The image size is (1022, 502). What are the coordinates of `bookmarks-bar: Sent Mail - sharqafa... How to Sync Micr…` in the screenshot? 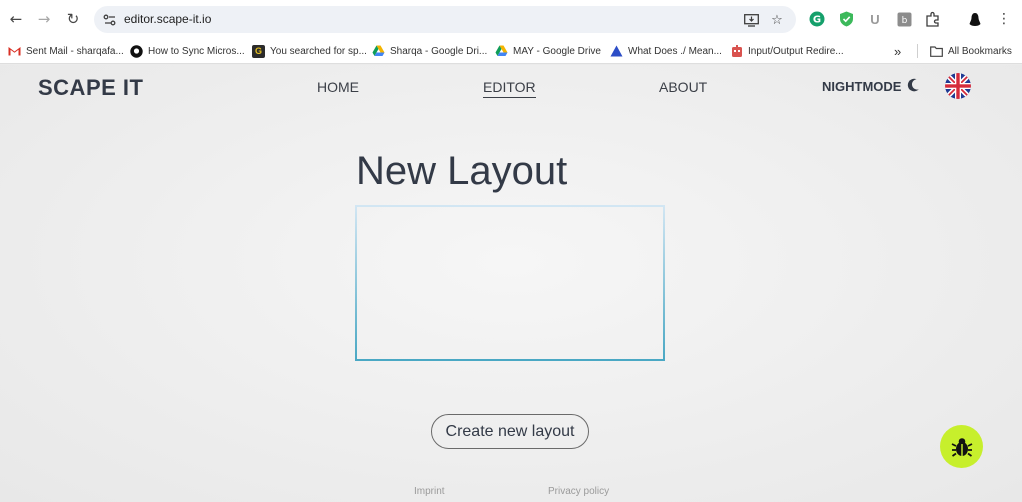 It's located at (511, 51).